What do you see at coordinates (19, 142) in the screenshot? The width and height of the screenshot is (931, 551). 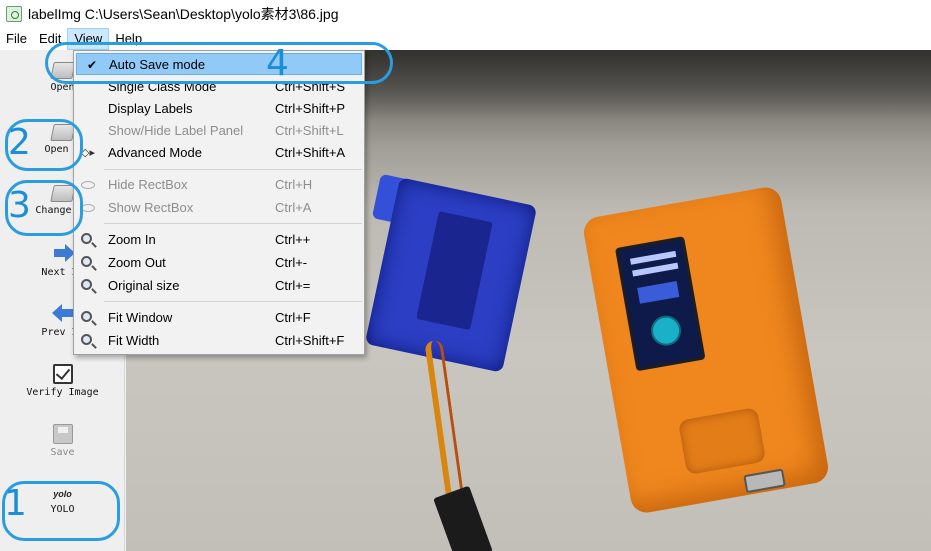 I see `annotation-number-2: 2` at bounding box center [19, 142].